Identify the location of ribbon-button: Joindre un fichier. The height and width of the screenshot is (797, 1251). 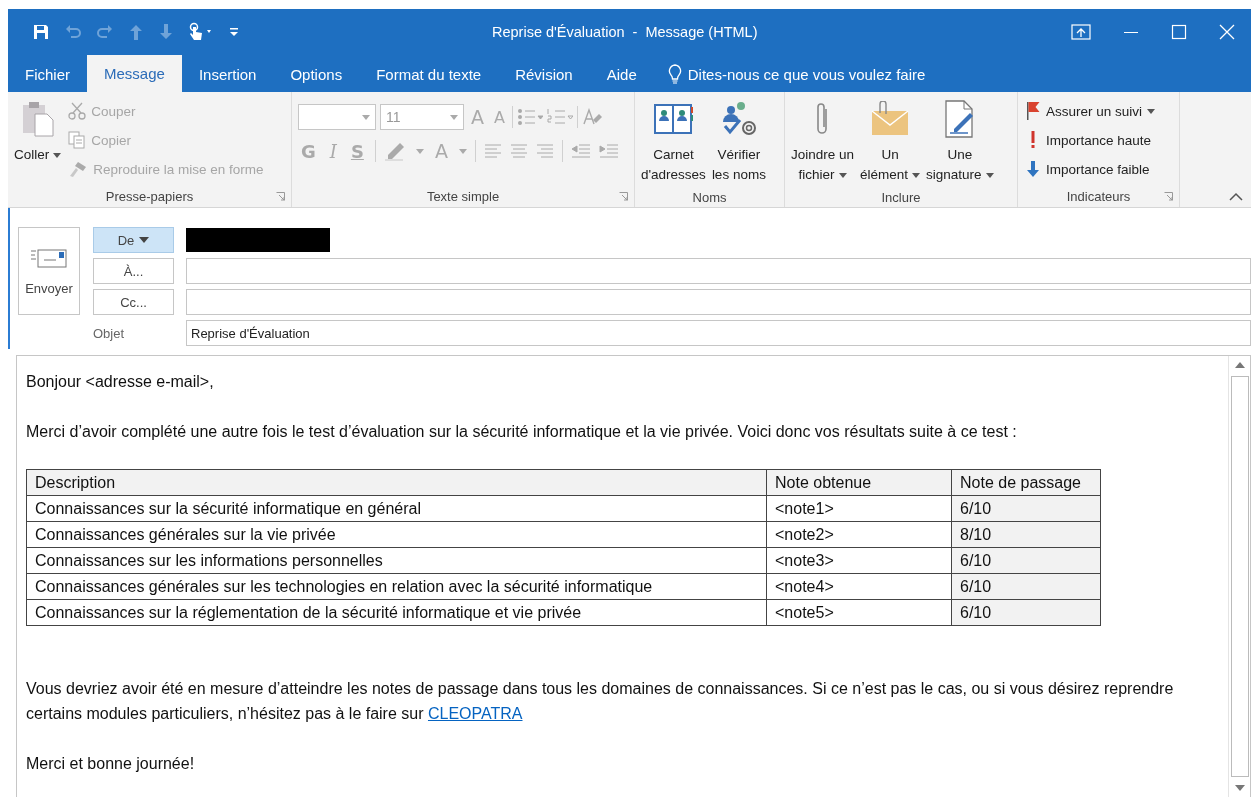
(823, 142).